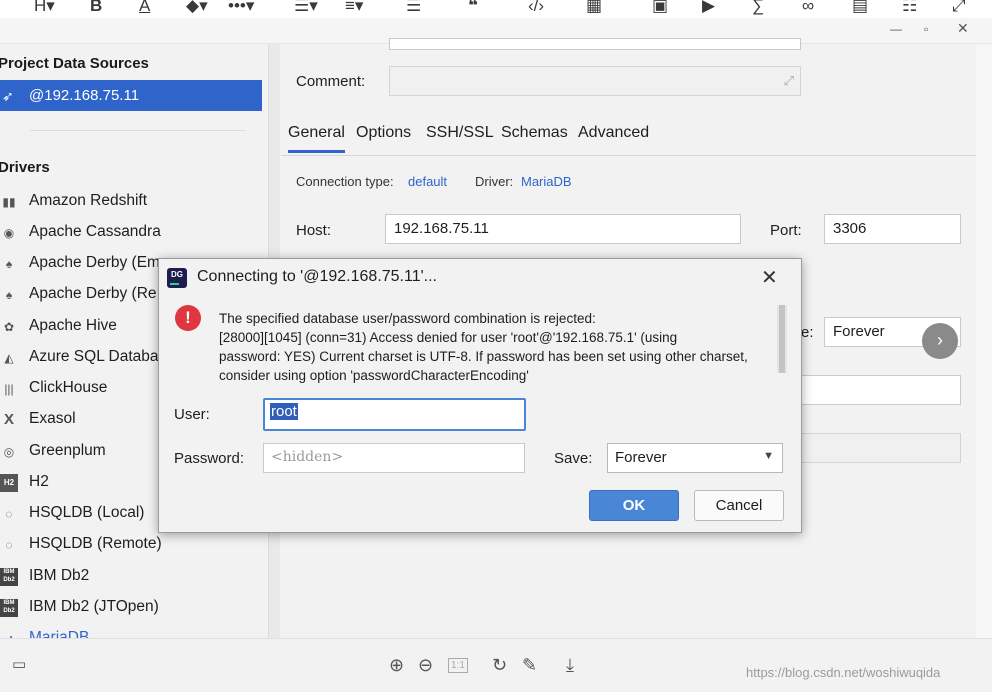  What do you see at coordinates (144, 8) in the screenshot?
I see `text-color-icon: A` at bounding box center [144, 8].